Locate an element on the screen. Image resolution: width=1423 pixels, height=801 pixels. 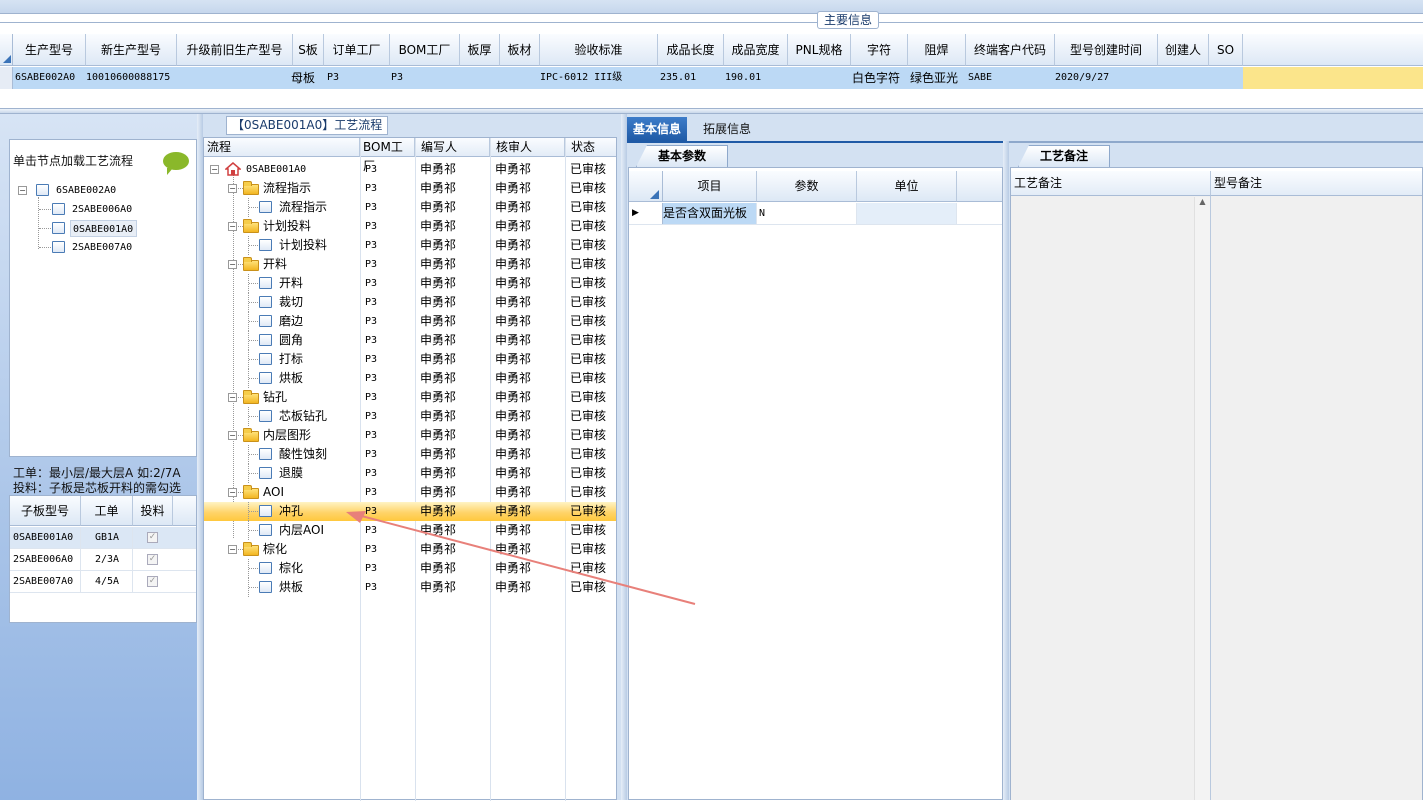
col-width: 成品宽度 is located at coordinates (756, 50).